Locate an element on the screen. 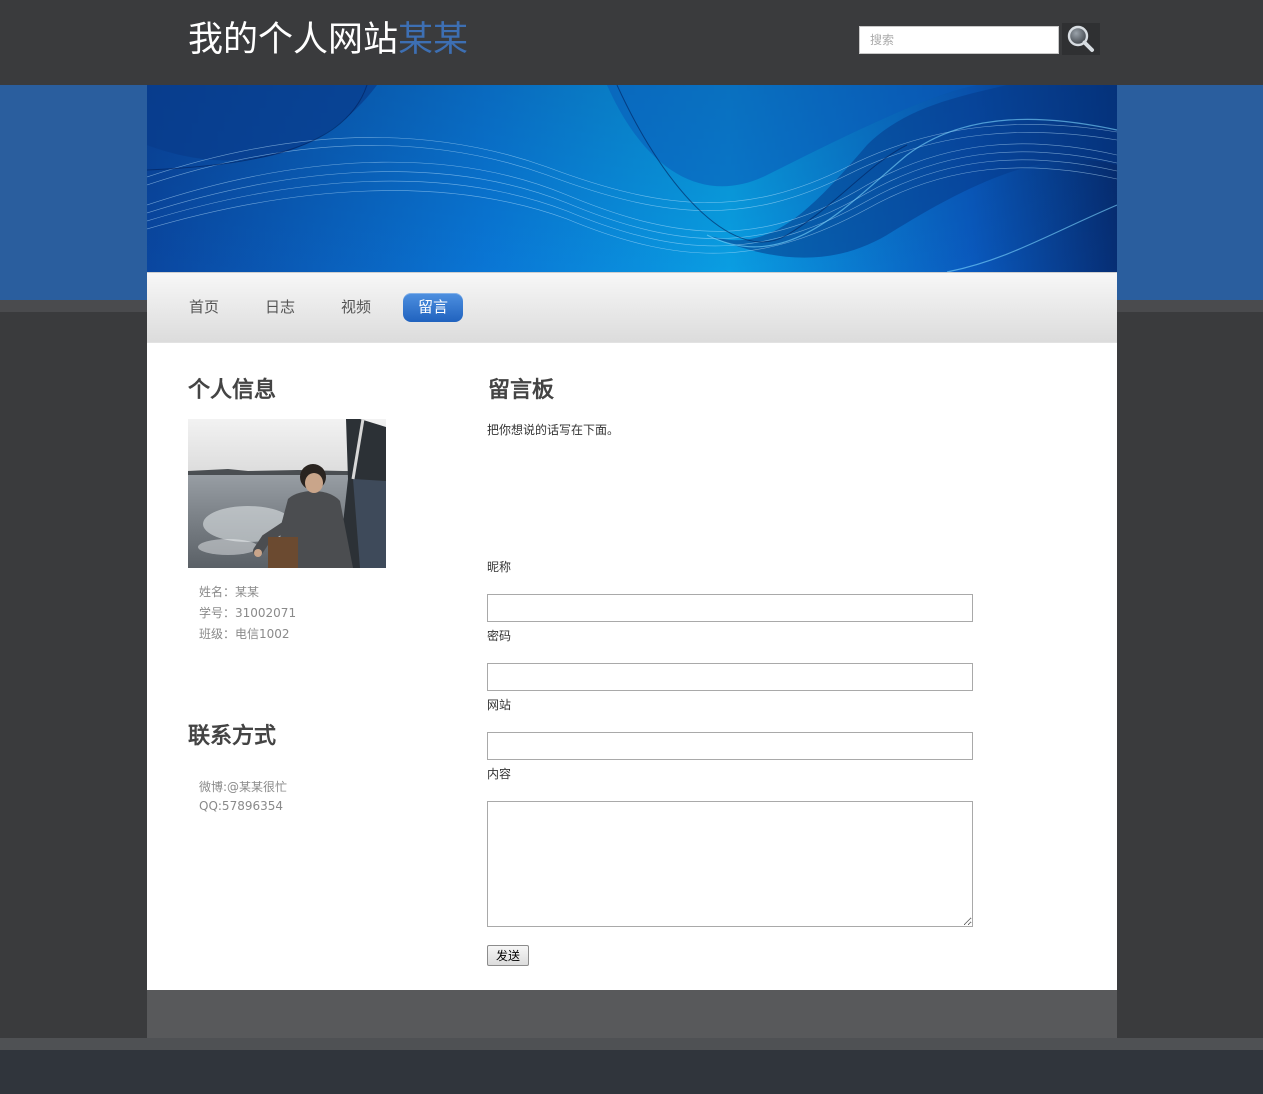  main-nav: 首页 日志 视频 留言 is located at coordinates (632, 307).